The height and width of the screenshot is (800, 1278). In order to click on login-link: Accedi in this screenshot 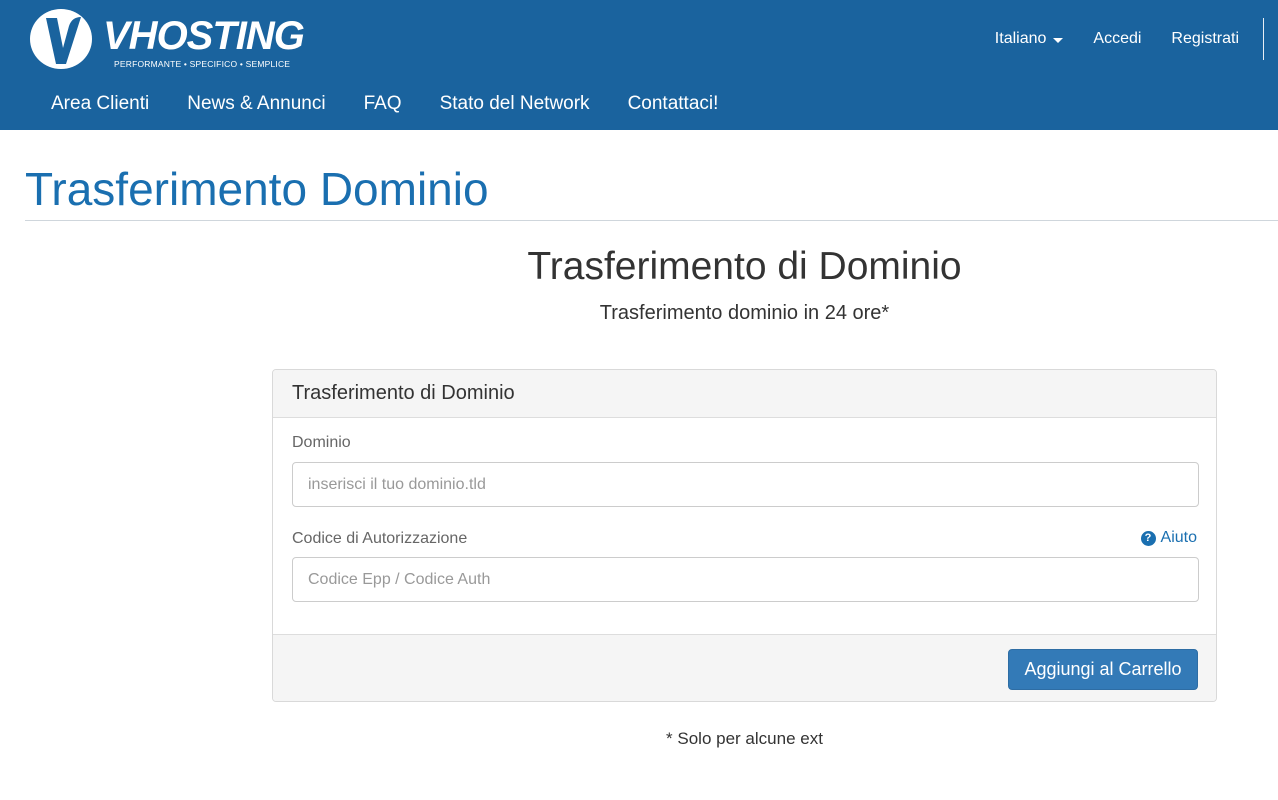, I will do `click(1117, 39)`.